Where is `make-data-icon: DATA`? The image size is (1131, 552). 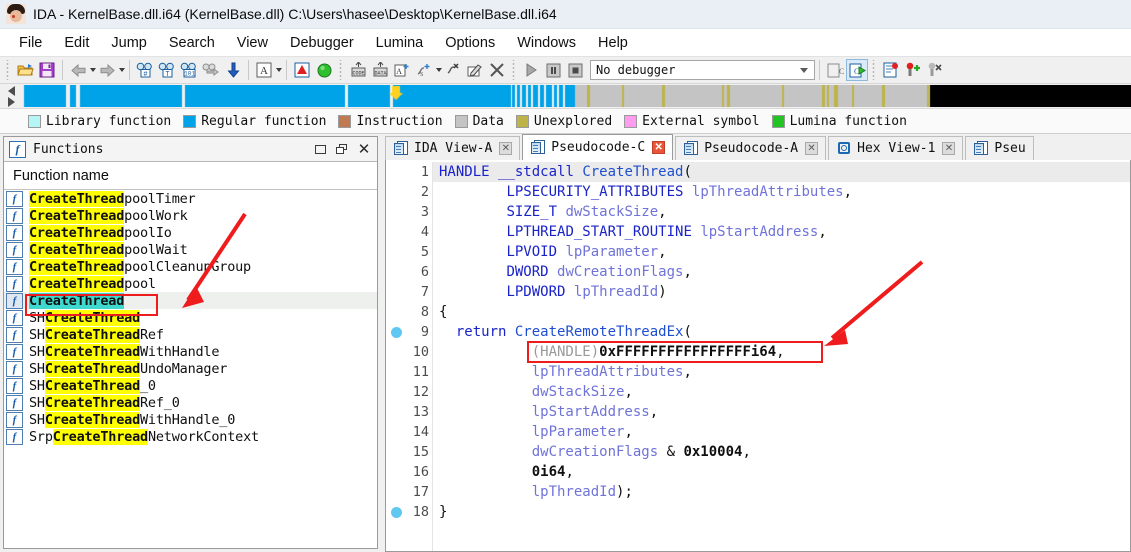
make-data-icon: DATA is located at coordinates (380, 70).